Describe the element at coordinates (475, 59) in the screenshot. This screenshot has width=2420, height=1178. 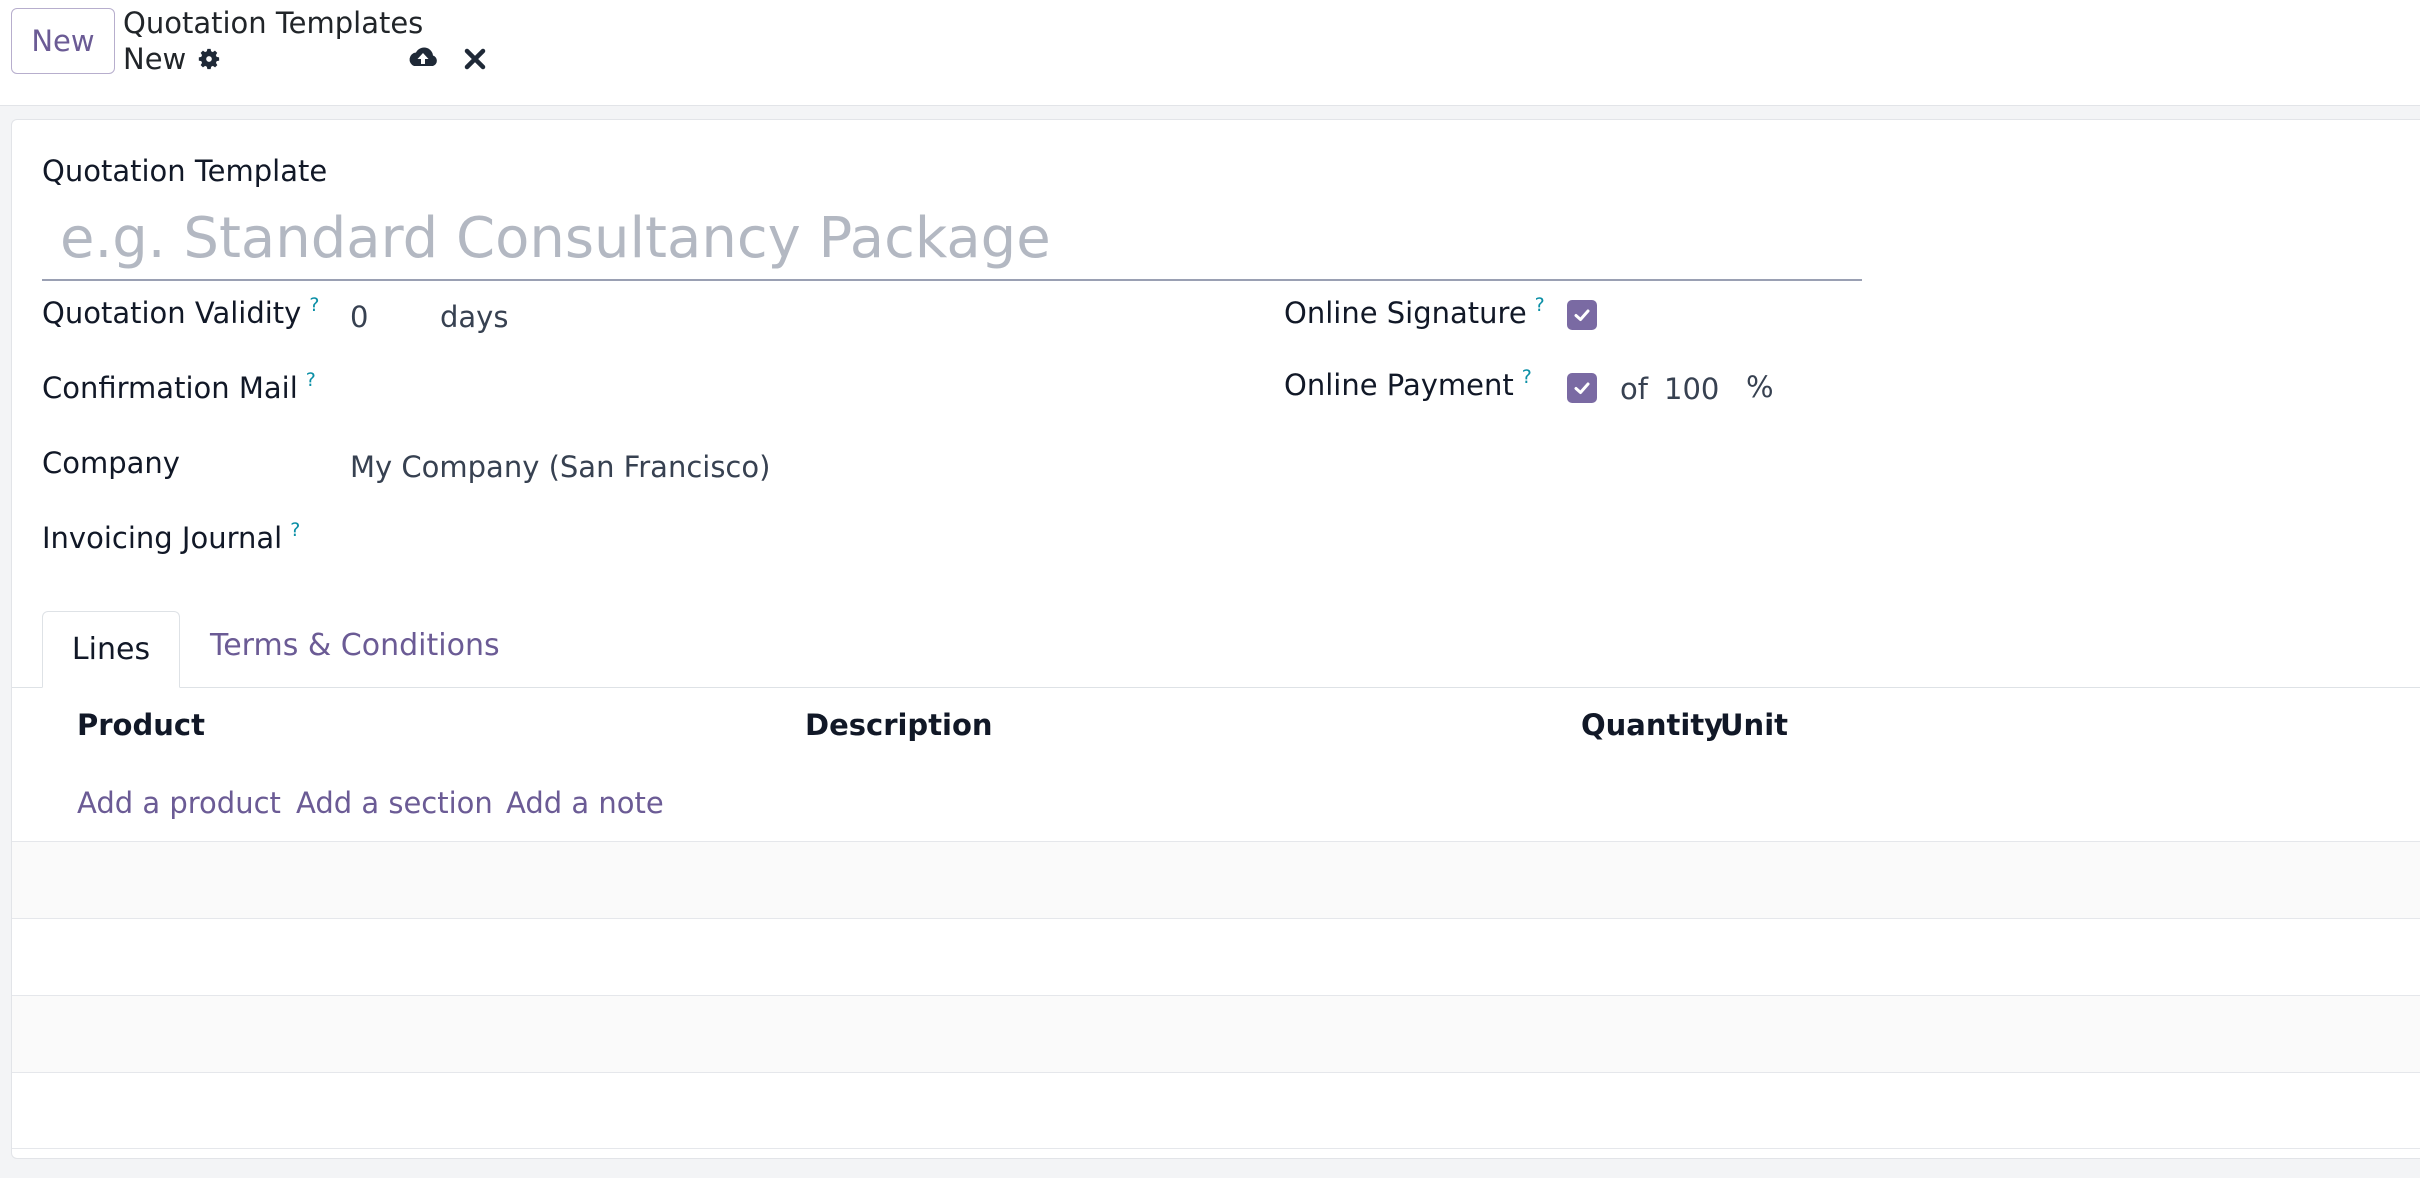
I see `discard-x-icon` at that location.